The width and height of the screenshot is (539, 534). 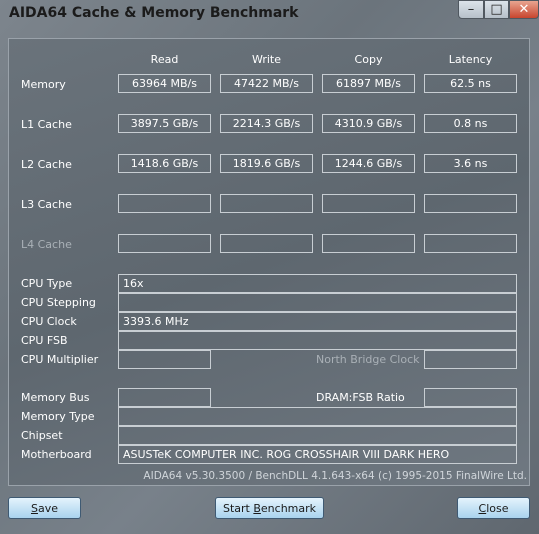 I want to click on save-label: ave, so click(x=47, y=508).